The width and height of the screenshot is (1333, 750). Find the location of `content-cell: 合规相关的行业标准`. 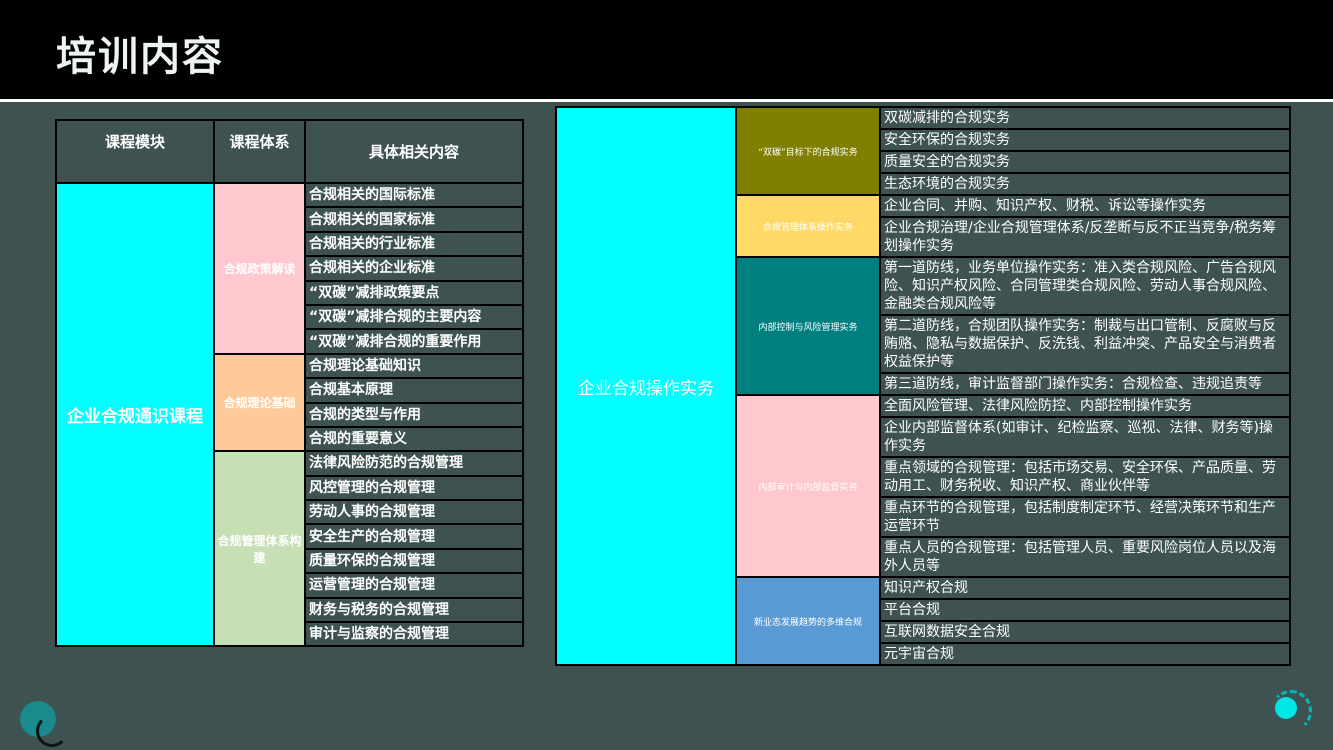

content-cell: 合规相关的行业标准 is located at coordinates (414, 244).